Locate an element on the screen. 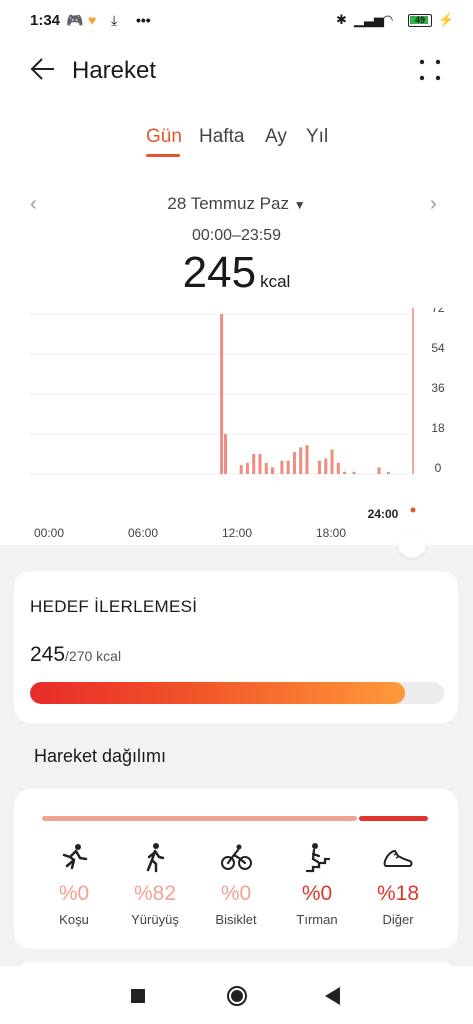 Image resolution: width=473 pixels, height=1024 pixels. total-calories-unit: kcal is located at coordinates (275, 281).